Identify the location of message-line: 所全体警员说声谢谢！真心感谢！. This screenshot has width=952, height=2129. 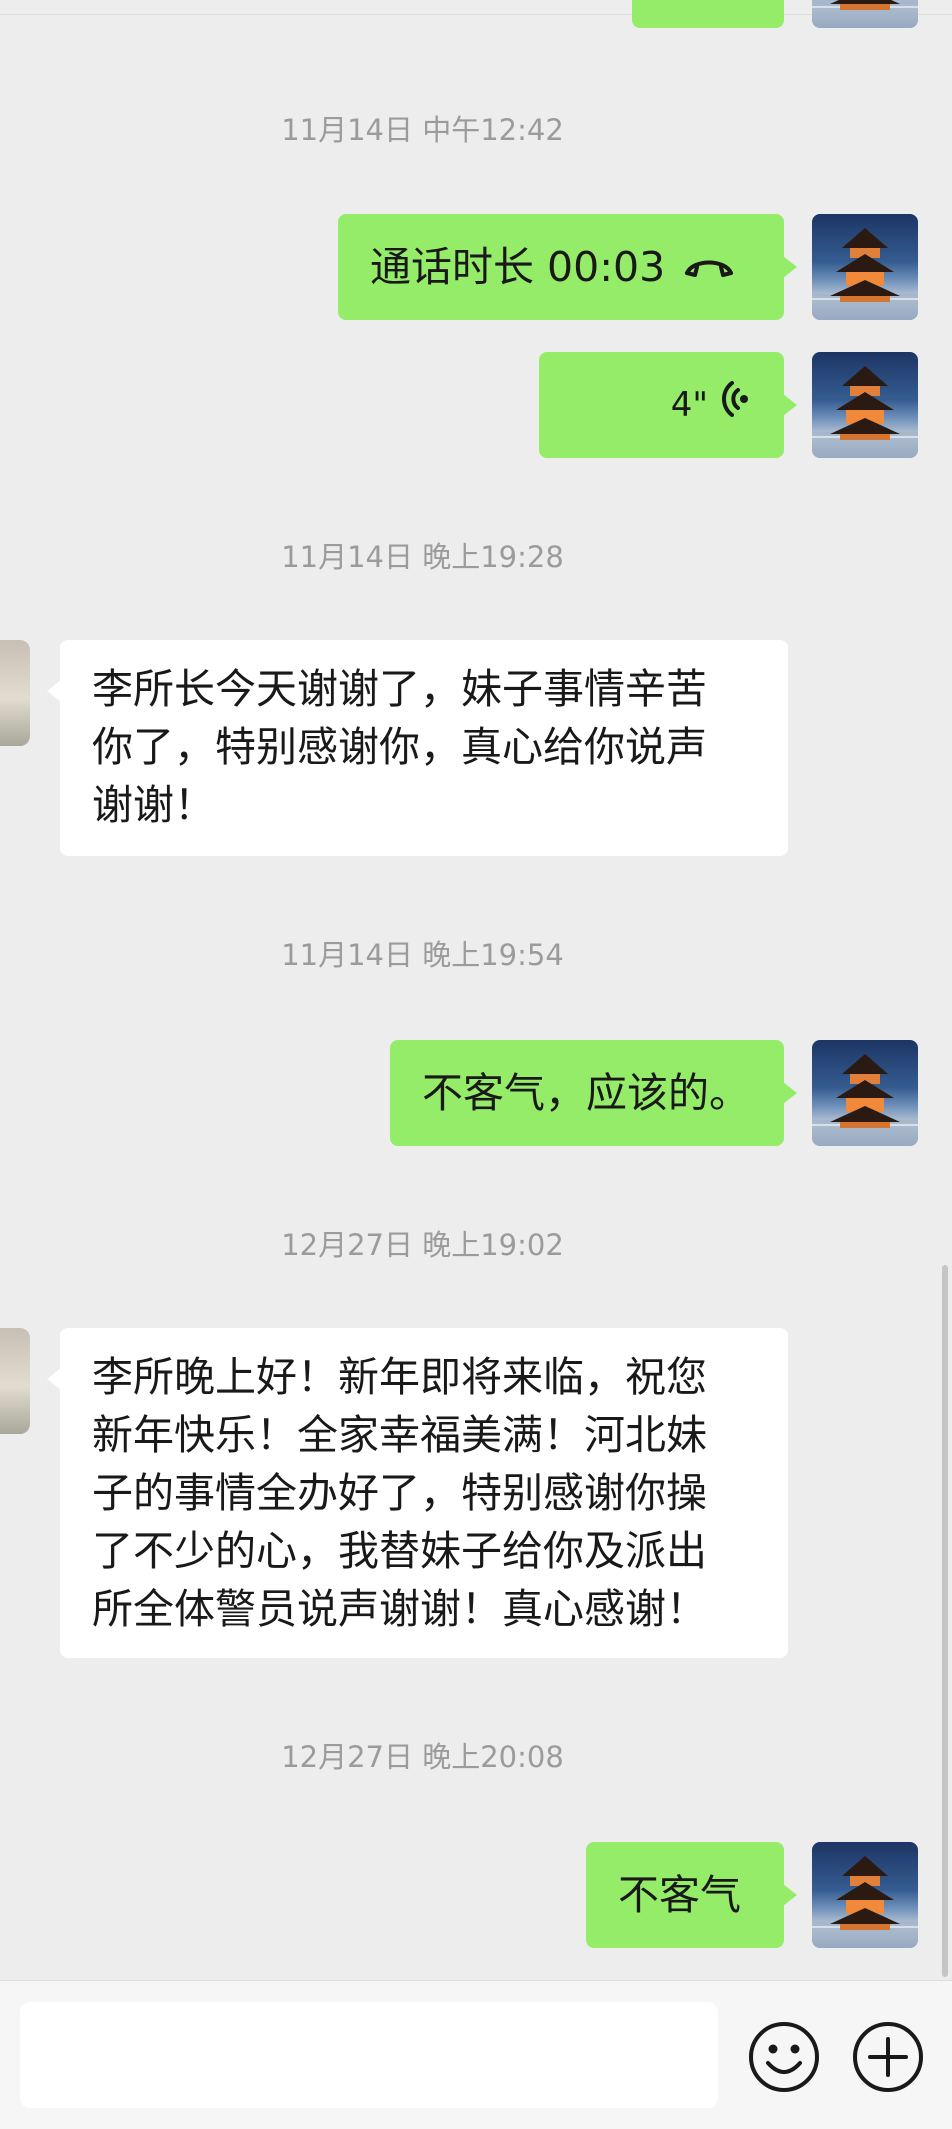
(399, 1609).